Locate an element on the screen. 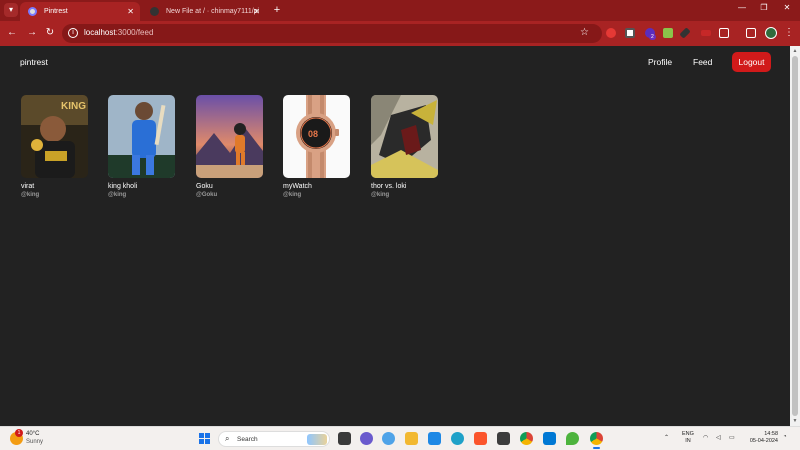 The image size is (800, 450). post-card: KING virat @king is located at coordinates (55, 146).